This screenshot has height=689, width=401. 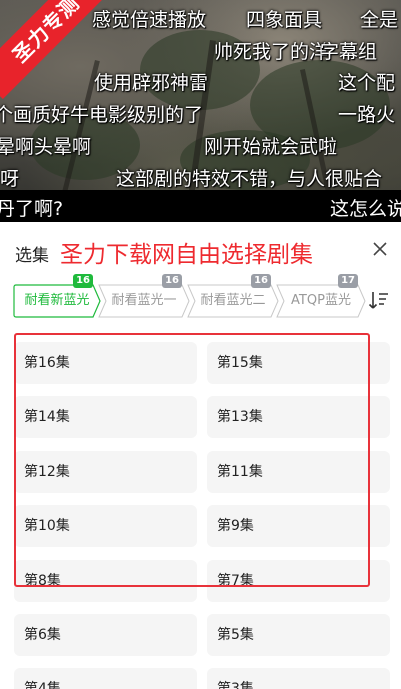 What do you see at coordinates (233, 300) in the screenshot?
I see `tab-label: 耐看蓝光二` at bounding box center [233, 300].